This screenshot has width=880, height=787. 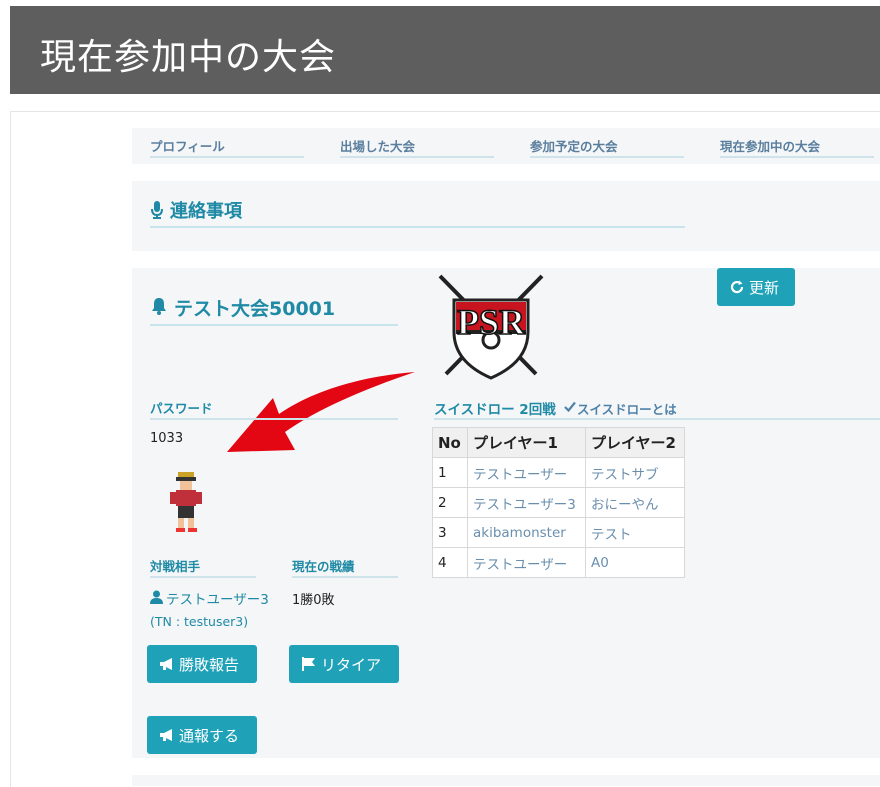 I want to click on opponent-trainer-name: (TN : testuser3), so click(x=199, y=621).